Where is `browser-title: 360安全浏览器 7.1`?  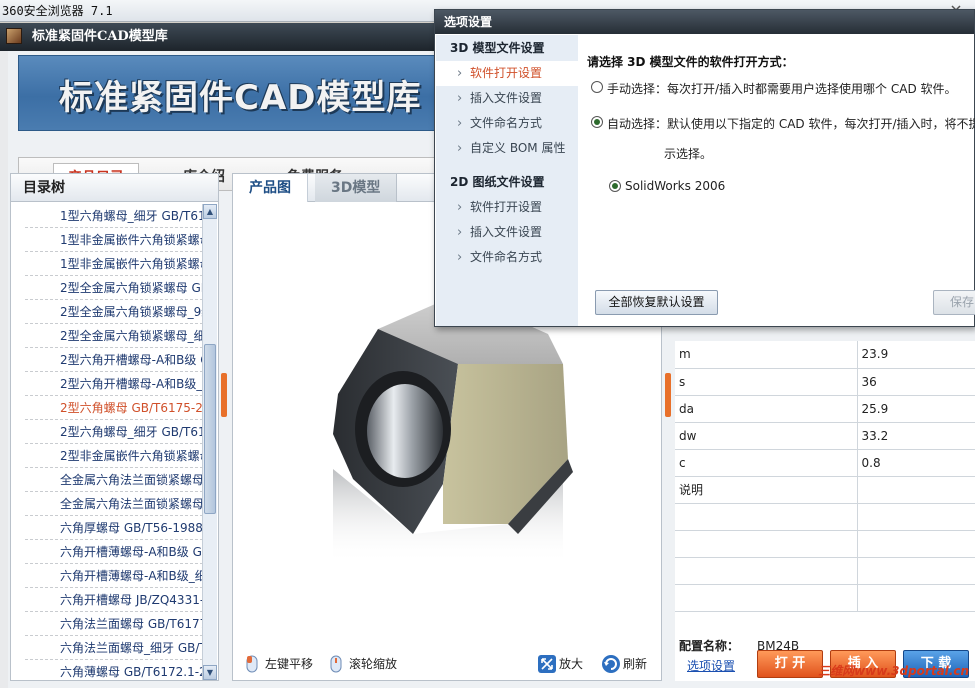
browser-title: 360安全浏览器 7.1 is located at coordinates (57, 11).